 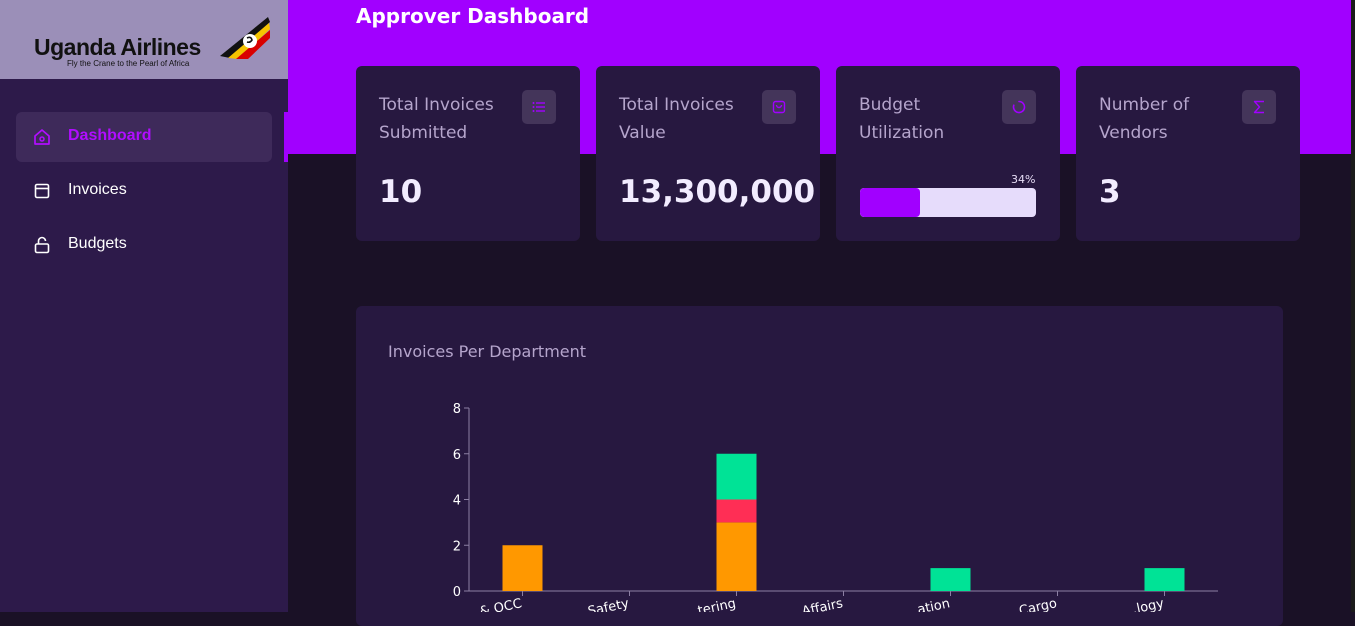 What do you see at coordinates (468, 153) in the screenshot?
I see `card-total-invoices-submitted: Total Invoices Submitted 10` at bounding box center [468, 153].